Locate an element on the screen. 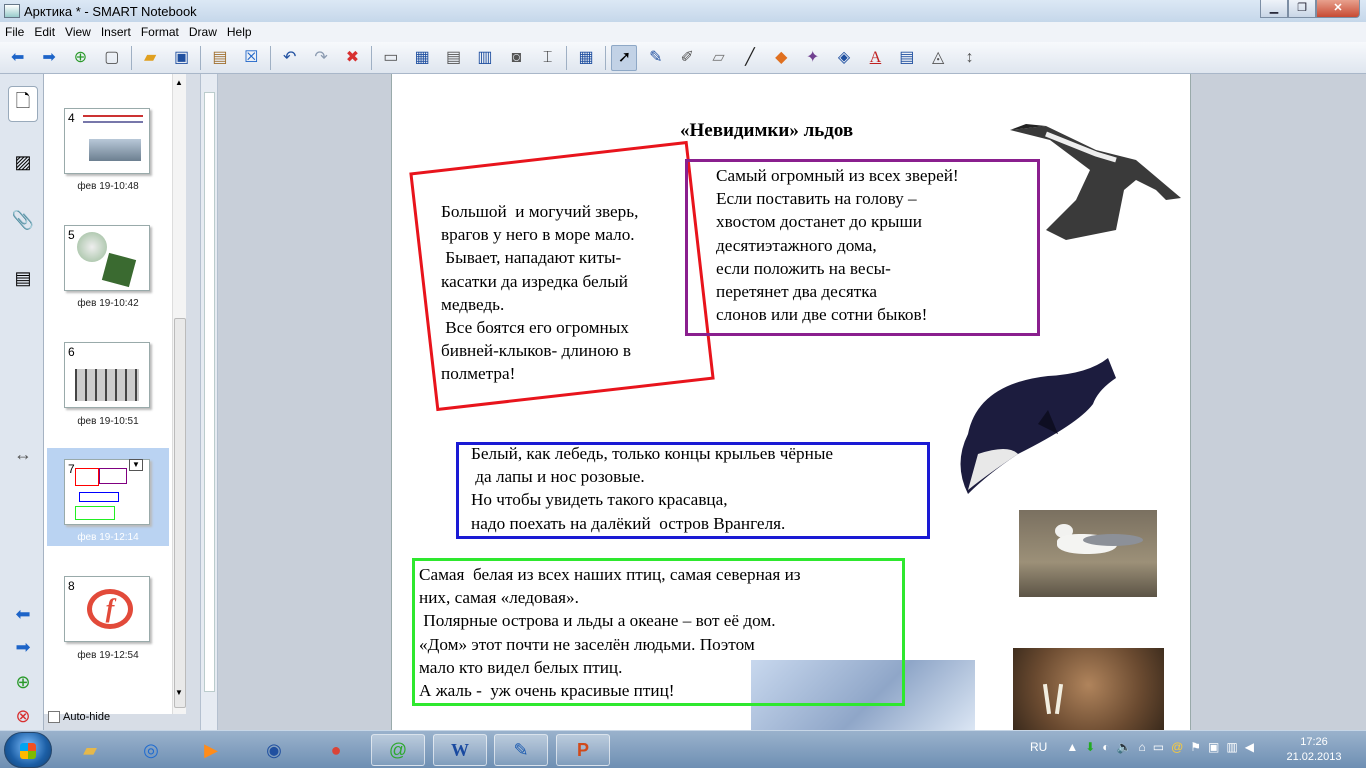  open-icon: ▰ is located at coordinates (150, 58).